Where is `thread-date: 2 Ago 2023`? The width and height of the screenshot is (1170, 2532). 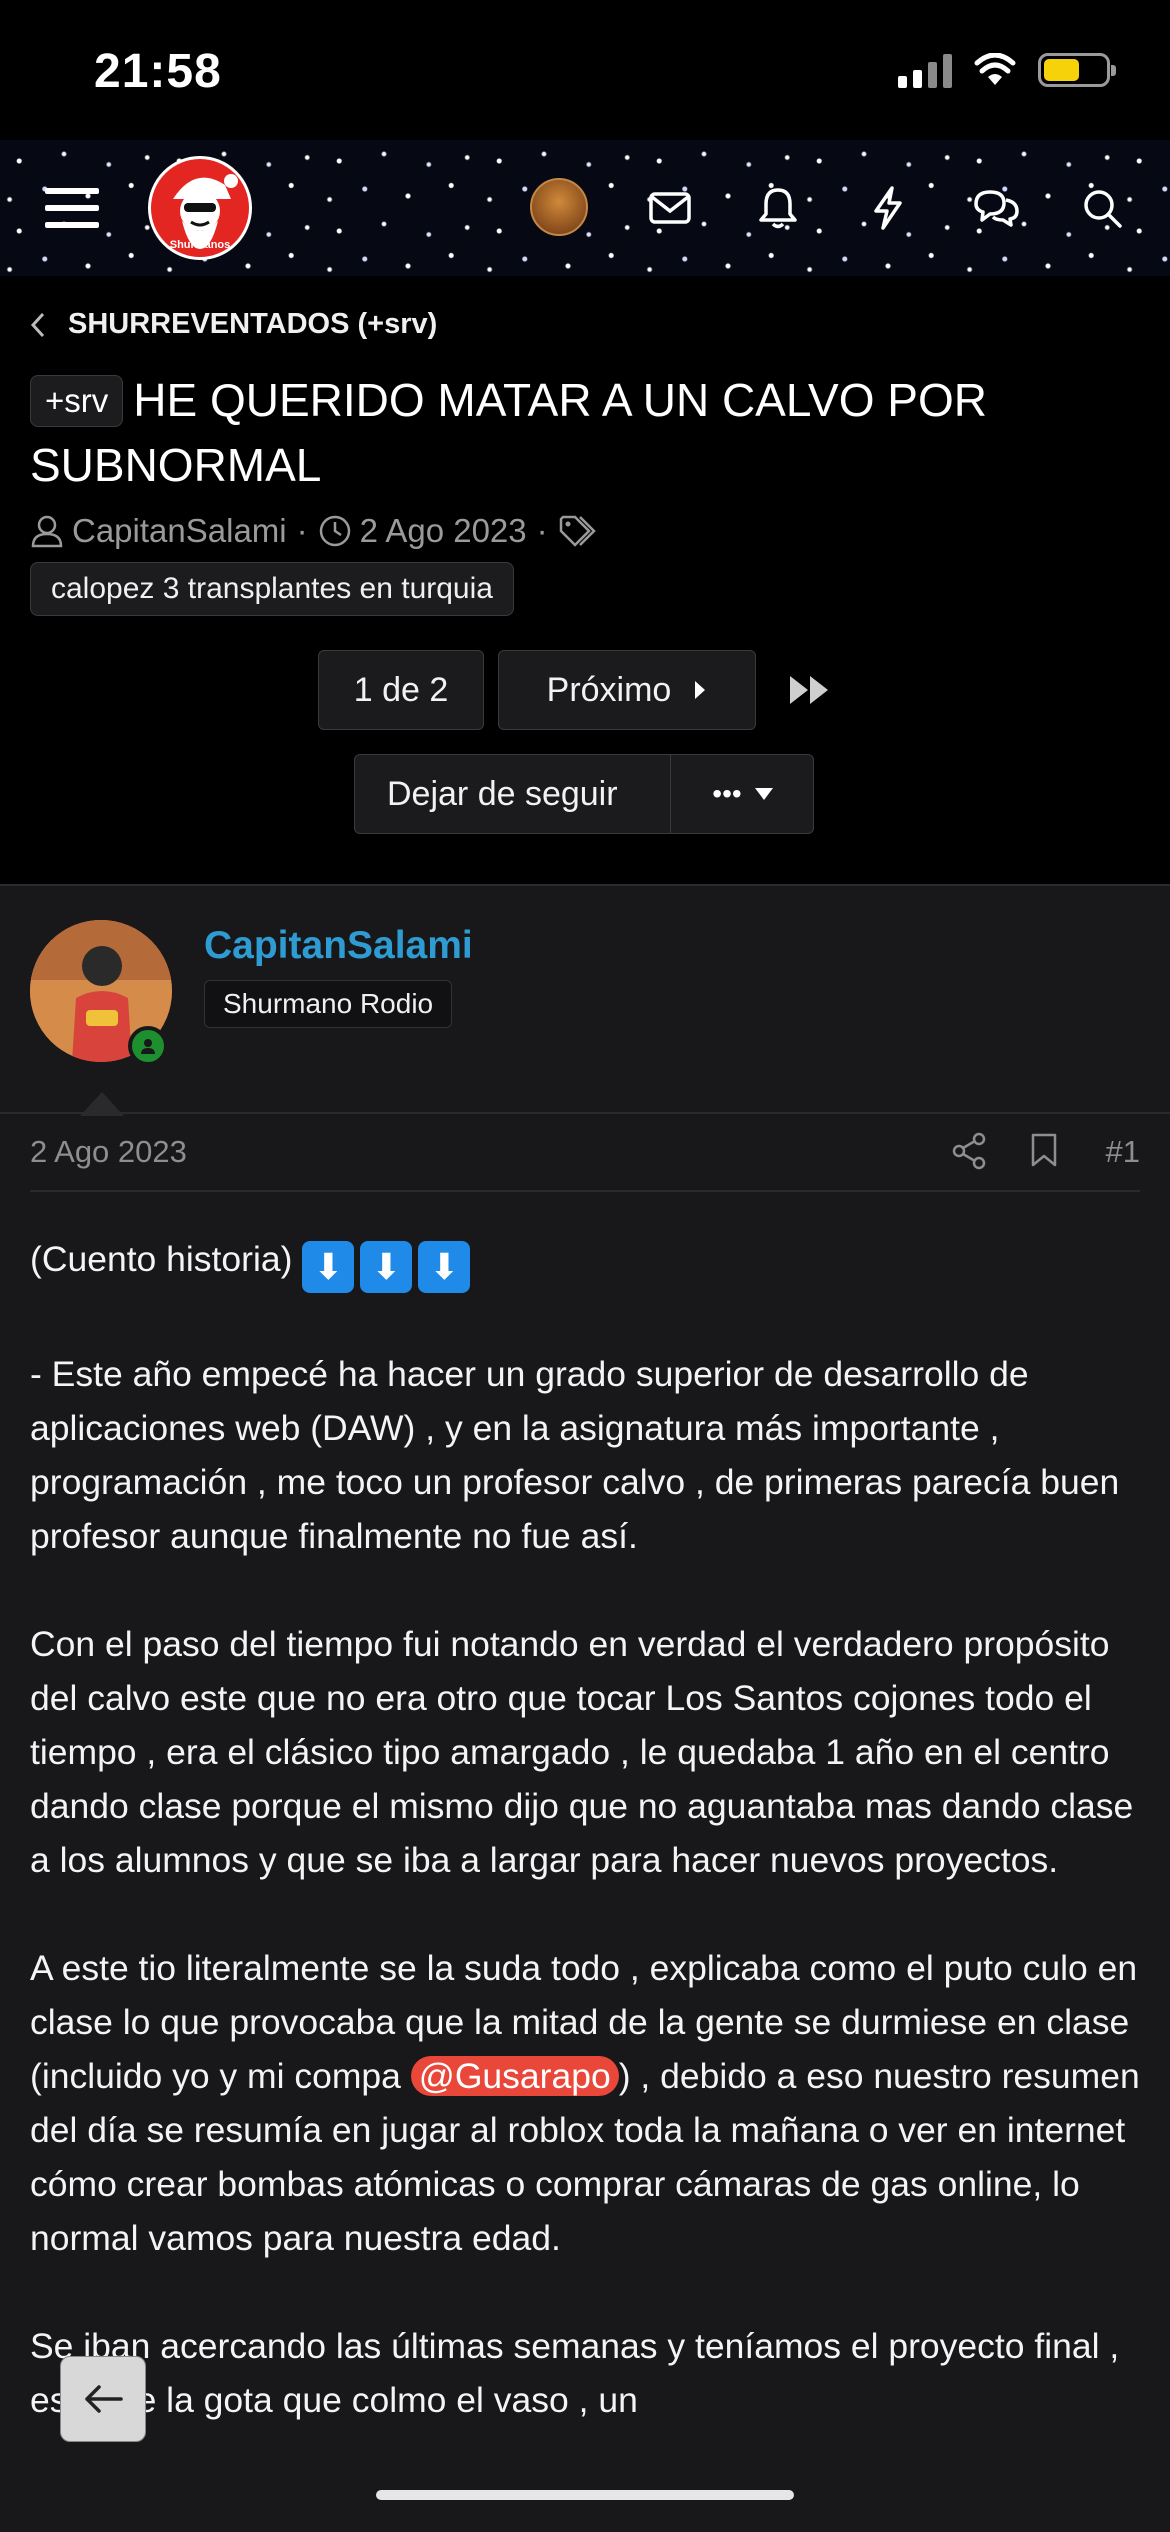 thread-date: 2 Ago 2023 is located at coordinates (443, 530).